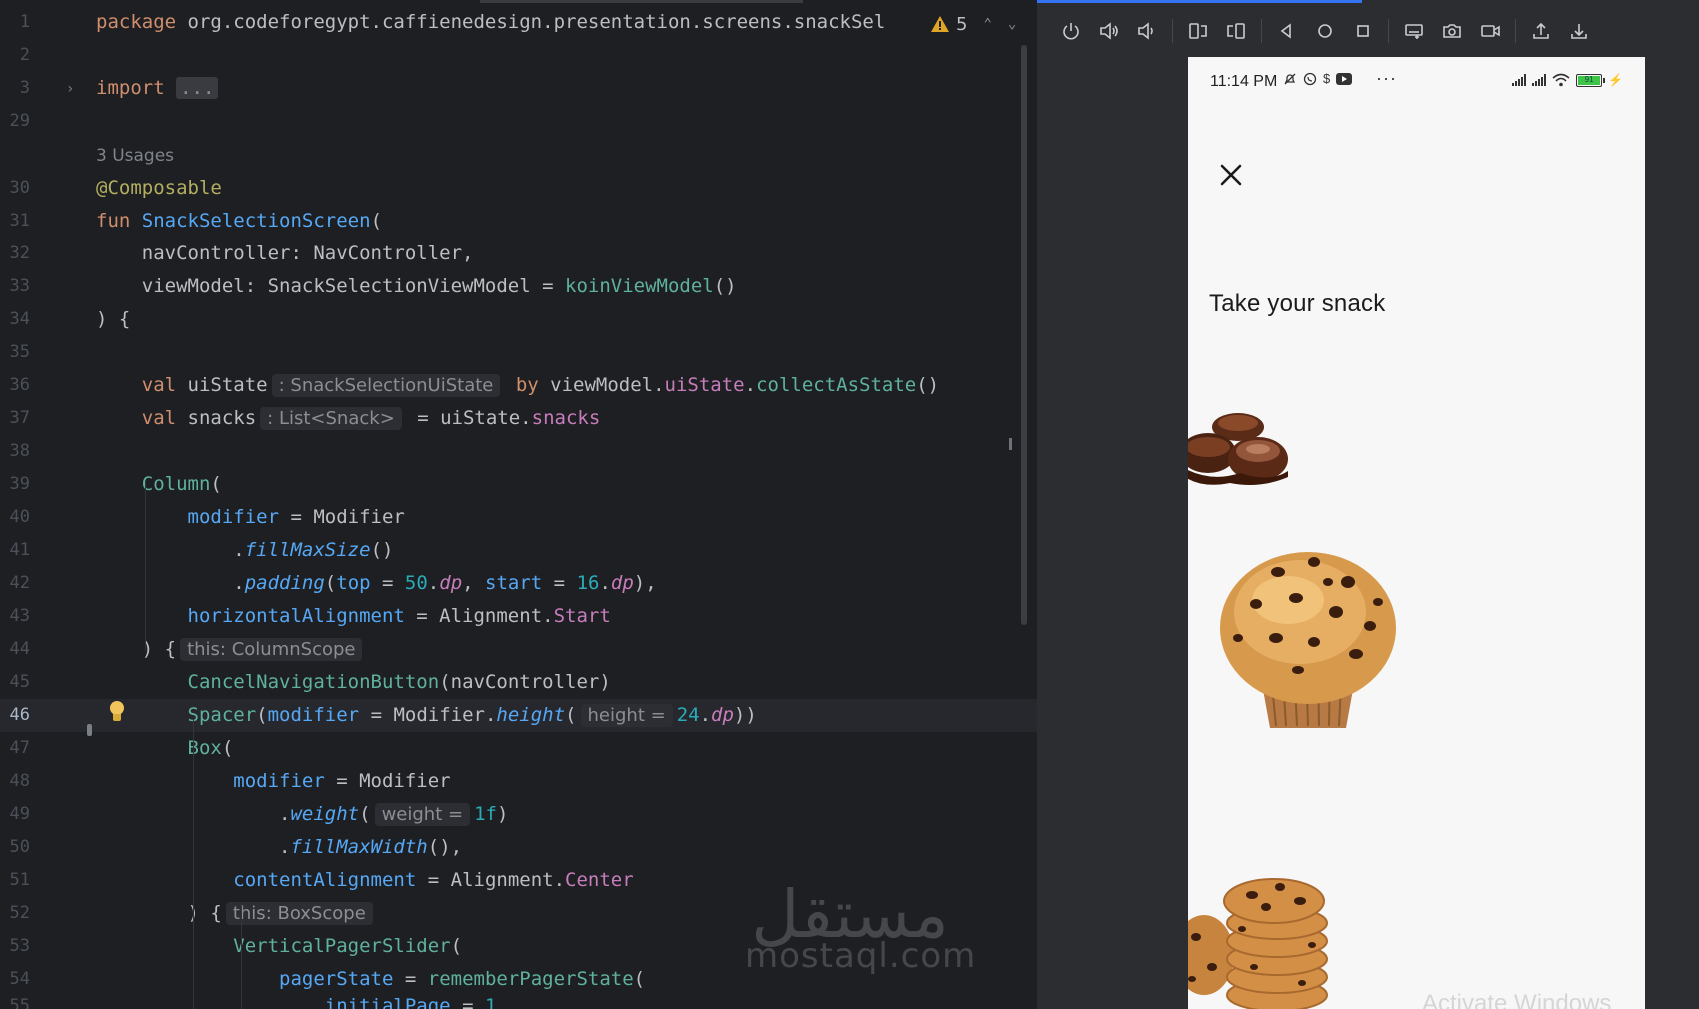  Describe the element at coordinates (19, 847) in the screenshot. I see `line-number: 50` at that location.